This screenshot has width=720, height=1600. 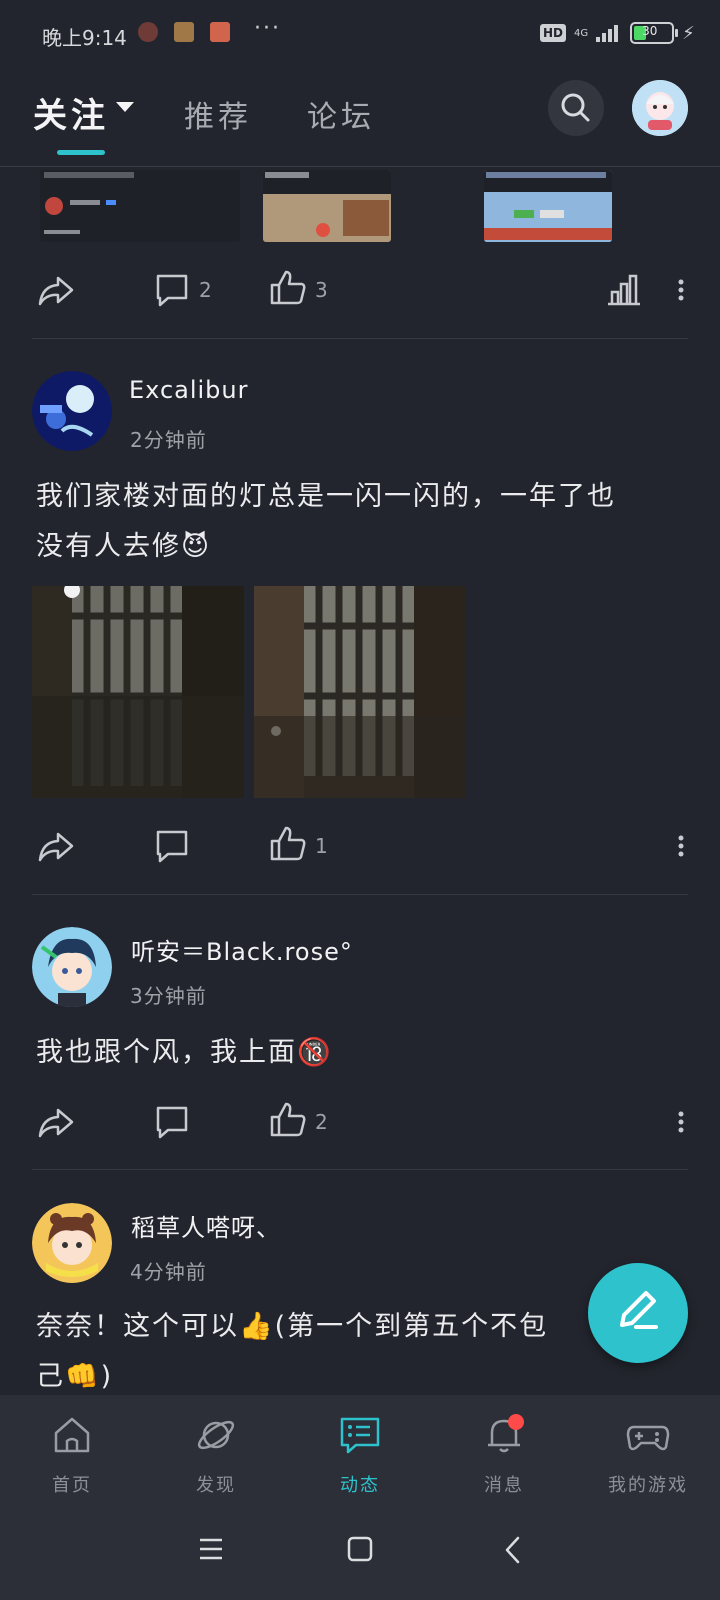 What do you see at coordinates (206, 1225) in the screenshot?
I see `author-name: 稻草人嗒呀、` at bounding box center [206, 1225].